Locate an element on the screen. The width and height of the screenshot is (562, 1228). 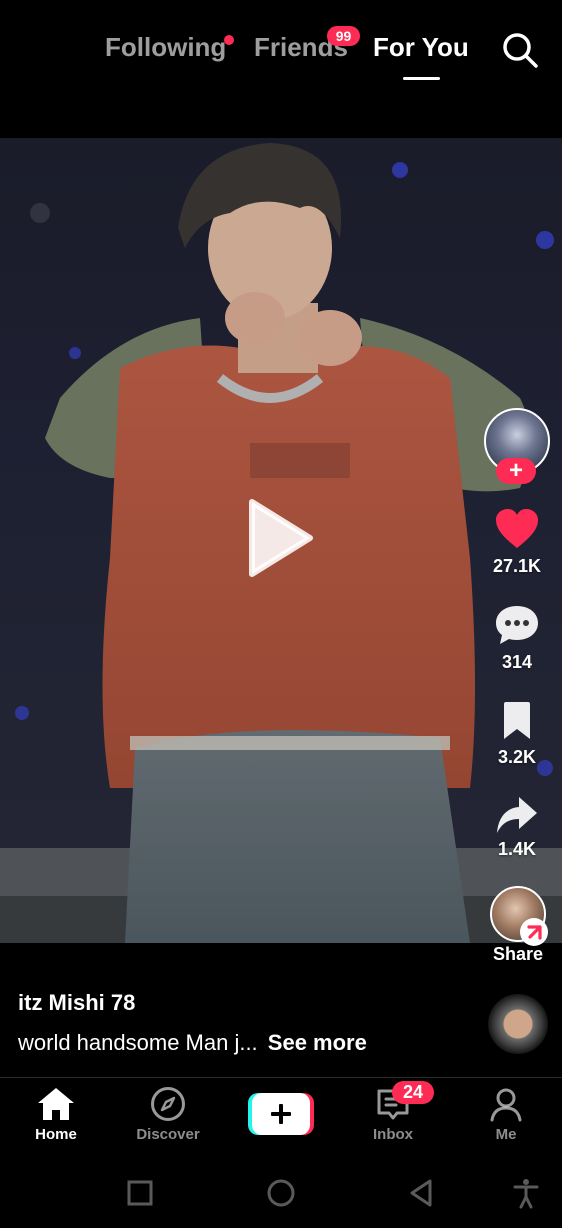
saves-count: 3.2K is located at coordinates (517, 757).